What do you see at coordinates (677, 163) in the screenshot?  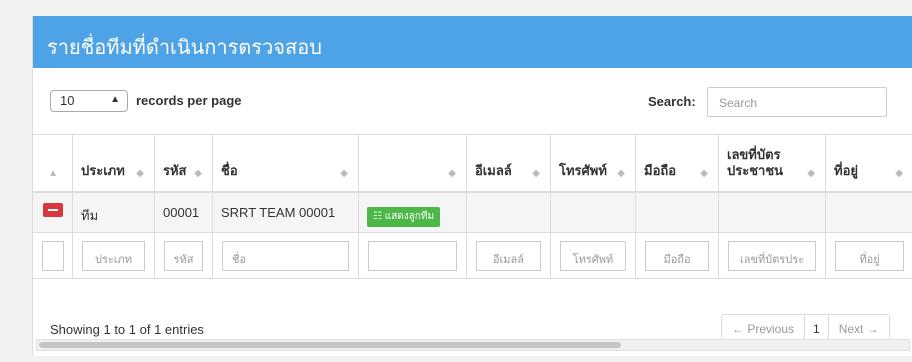 I see `col-header-mobile: มือถือ ◆` at bounding box center [677, 163].